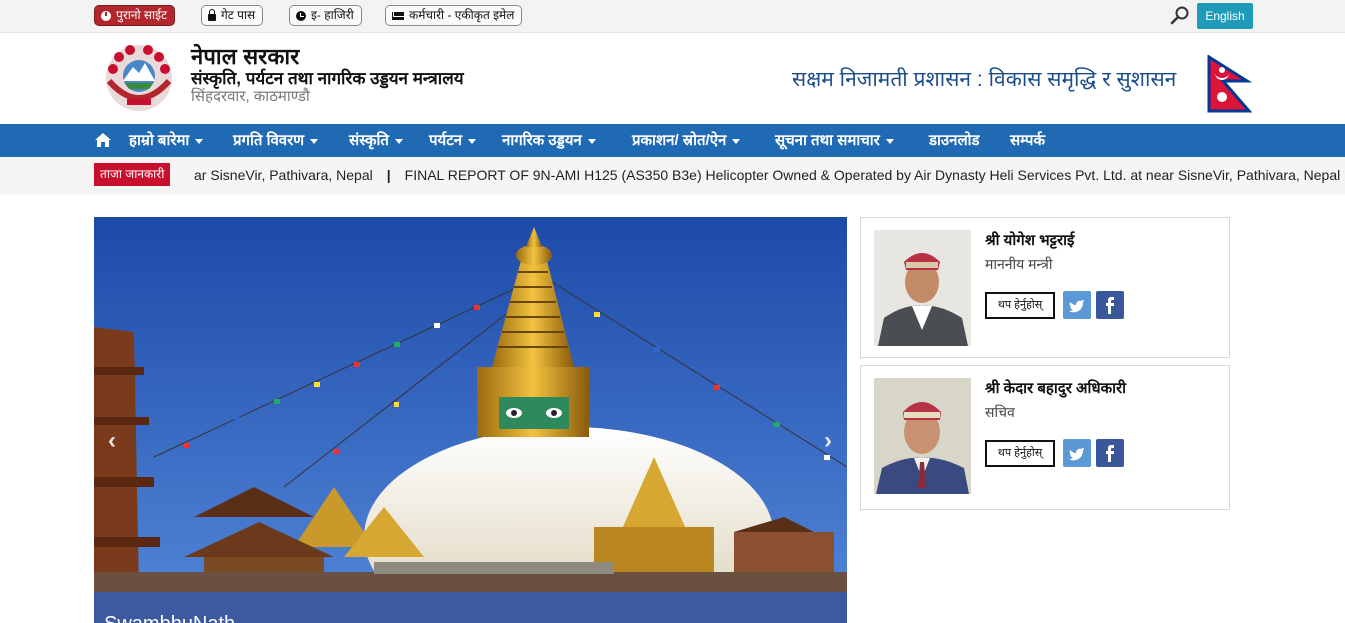 The width and height of the screenshot is (1345, 623). Describe the element at coordinates (446, 140) in the screenshot. I see `nav-item-label: पर्यटन` at that location.